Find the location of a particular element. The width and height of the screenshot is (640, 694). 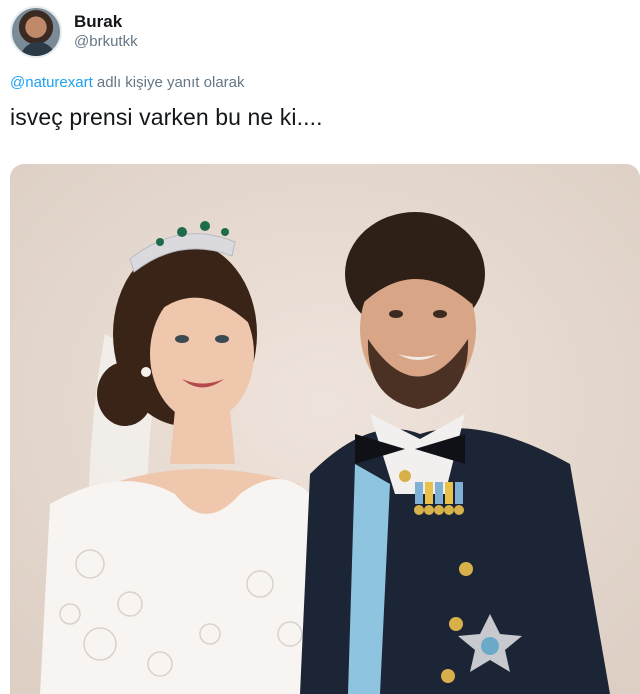

bride-earring is located at coordinates (146, 372).